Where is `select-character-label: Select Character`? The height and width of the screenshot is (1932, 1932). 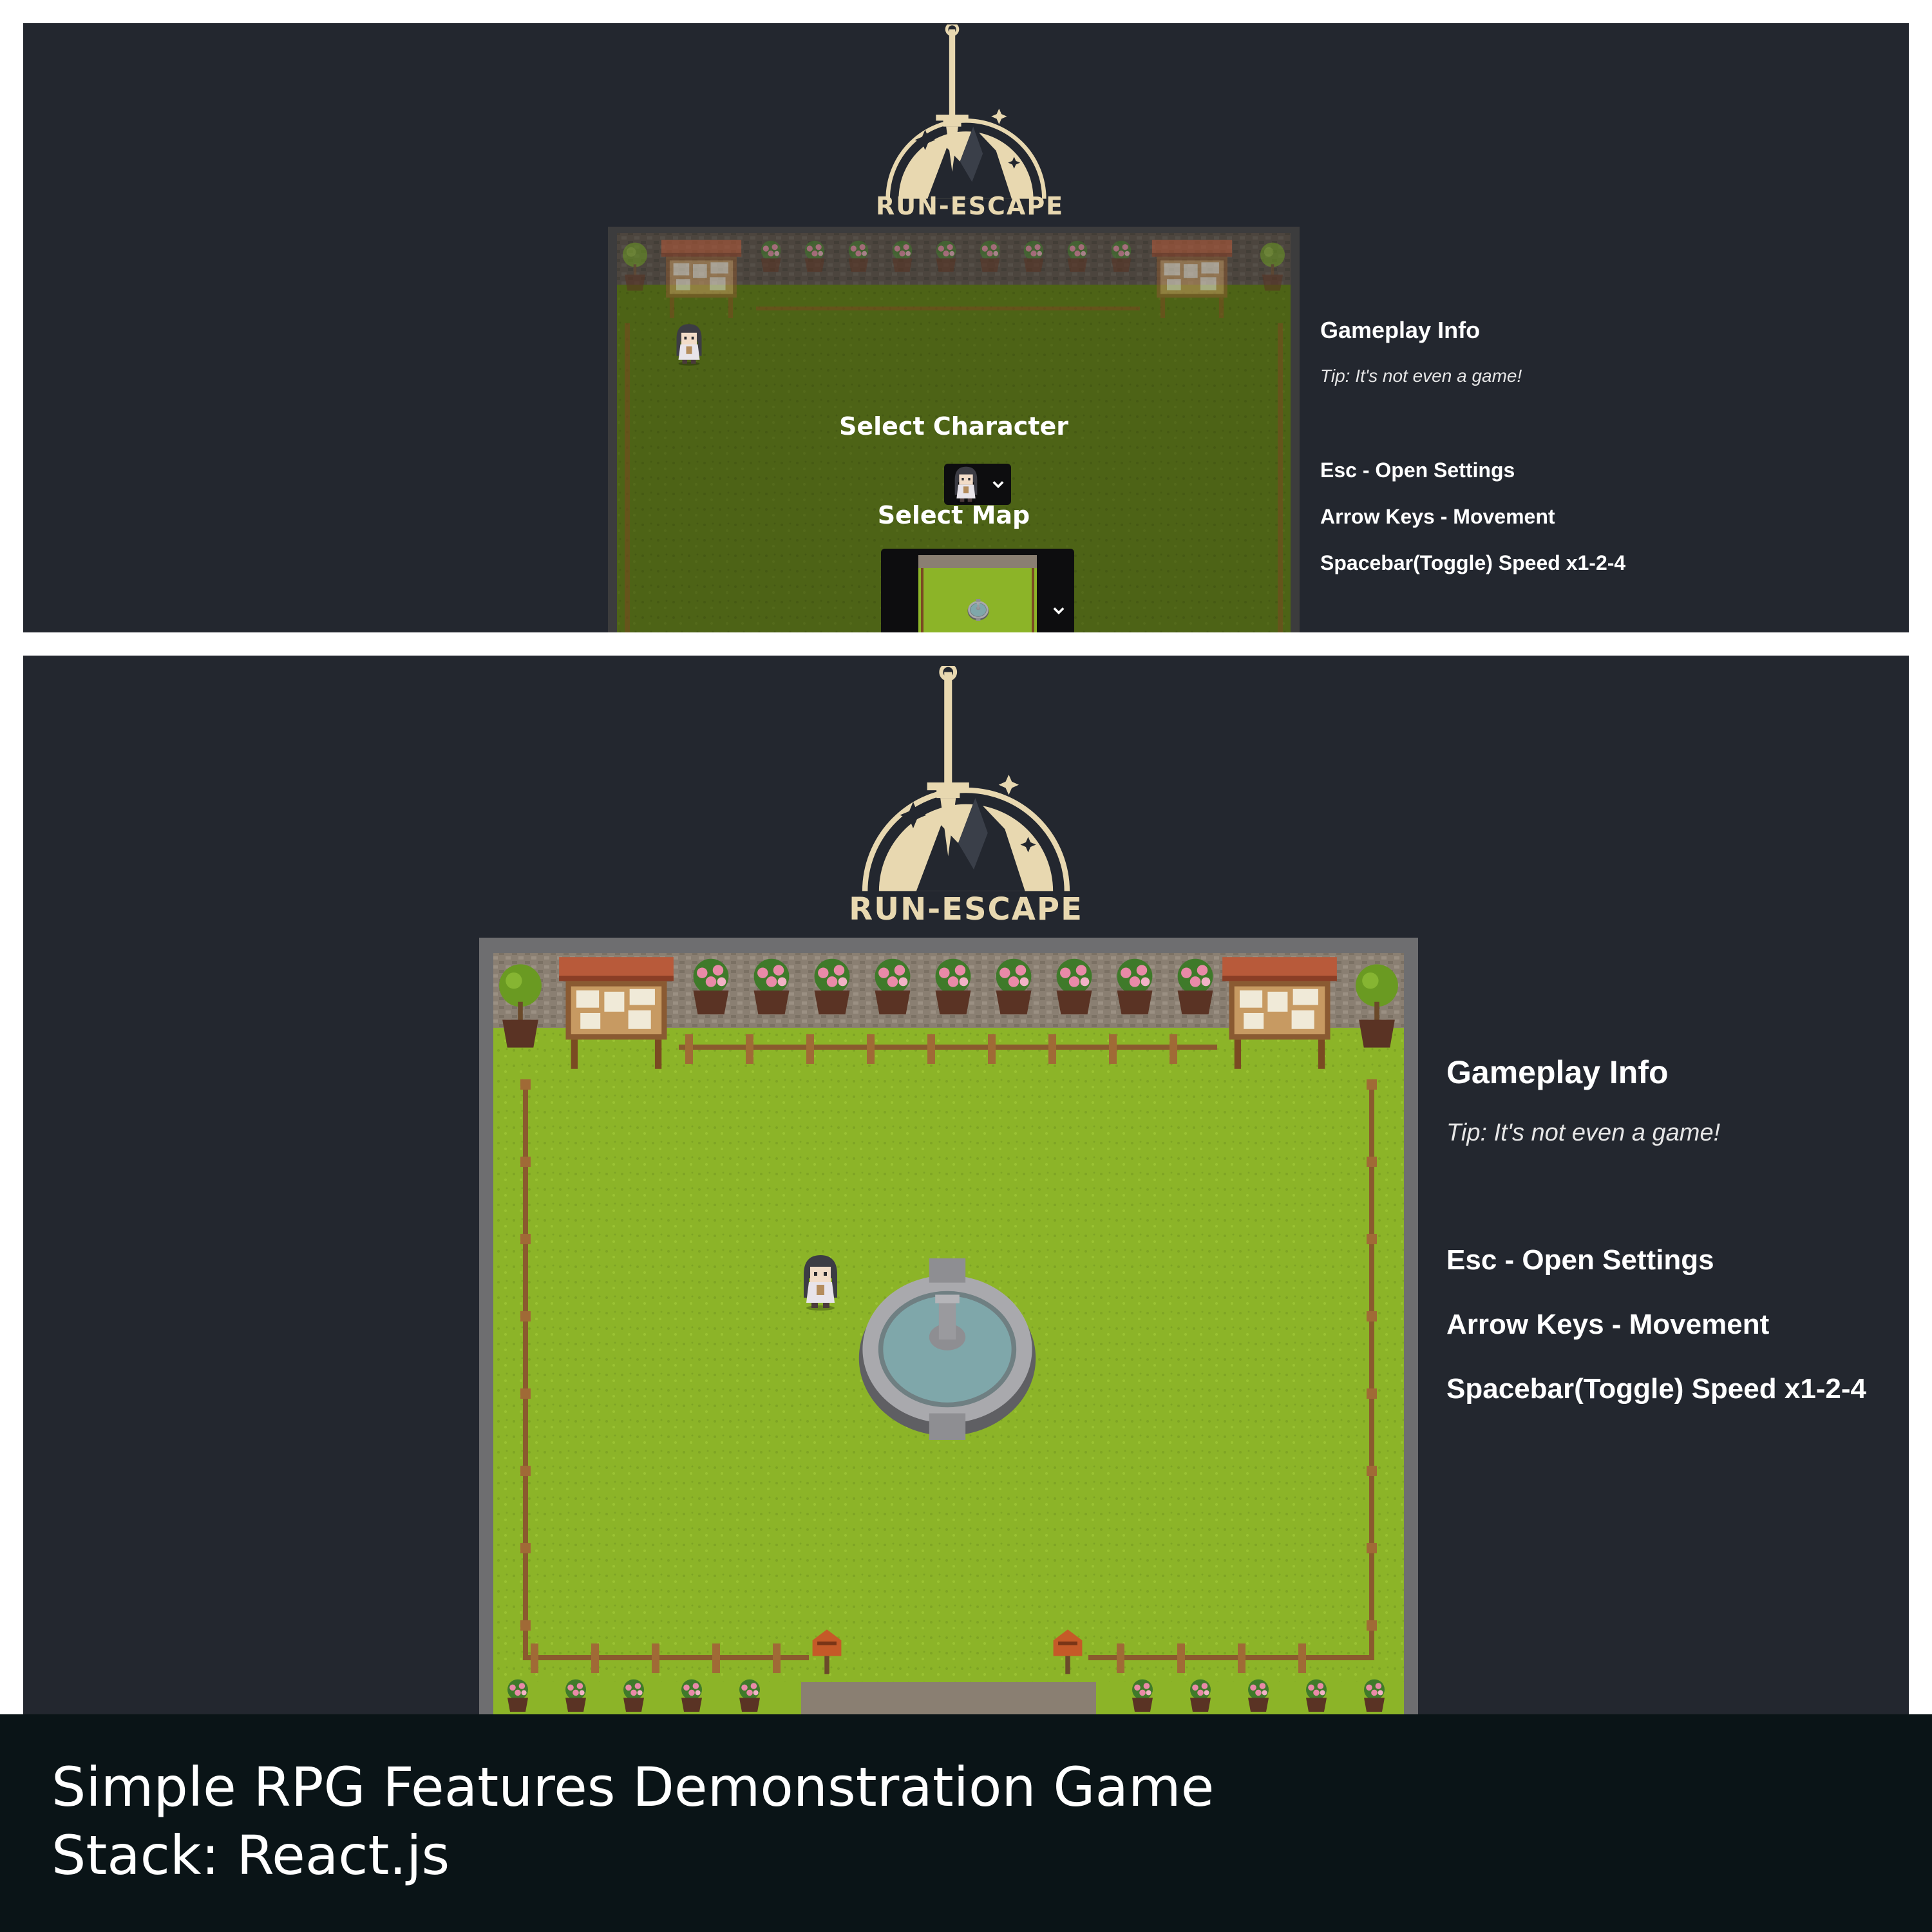 select-character-label: Select Character is located at coordinates (953, 426).